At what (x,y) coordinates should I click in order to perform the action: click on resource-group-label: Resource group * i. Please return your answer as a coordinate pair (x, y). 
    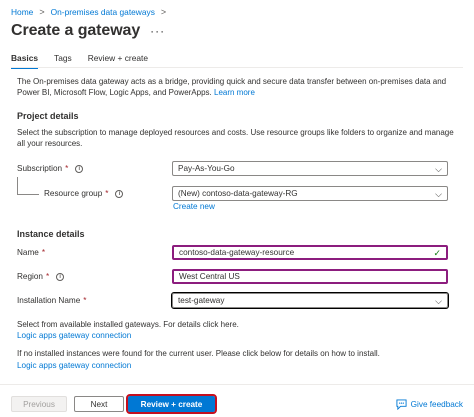
    Looking at the image, I should click on (84, 193).